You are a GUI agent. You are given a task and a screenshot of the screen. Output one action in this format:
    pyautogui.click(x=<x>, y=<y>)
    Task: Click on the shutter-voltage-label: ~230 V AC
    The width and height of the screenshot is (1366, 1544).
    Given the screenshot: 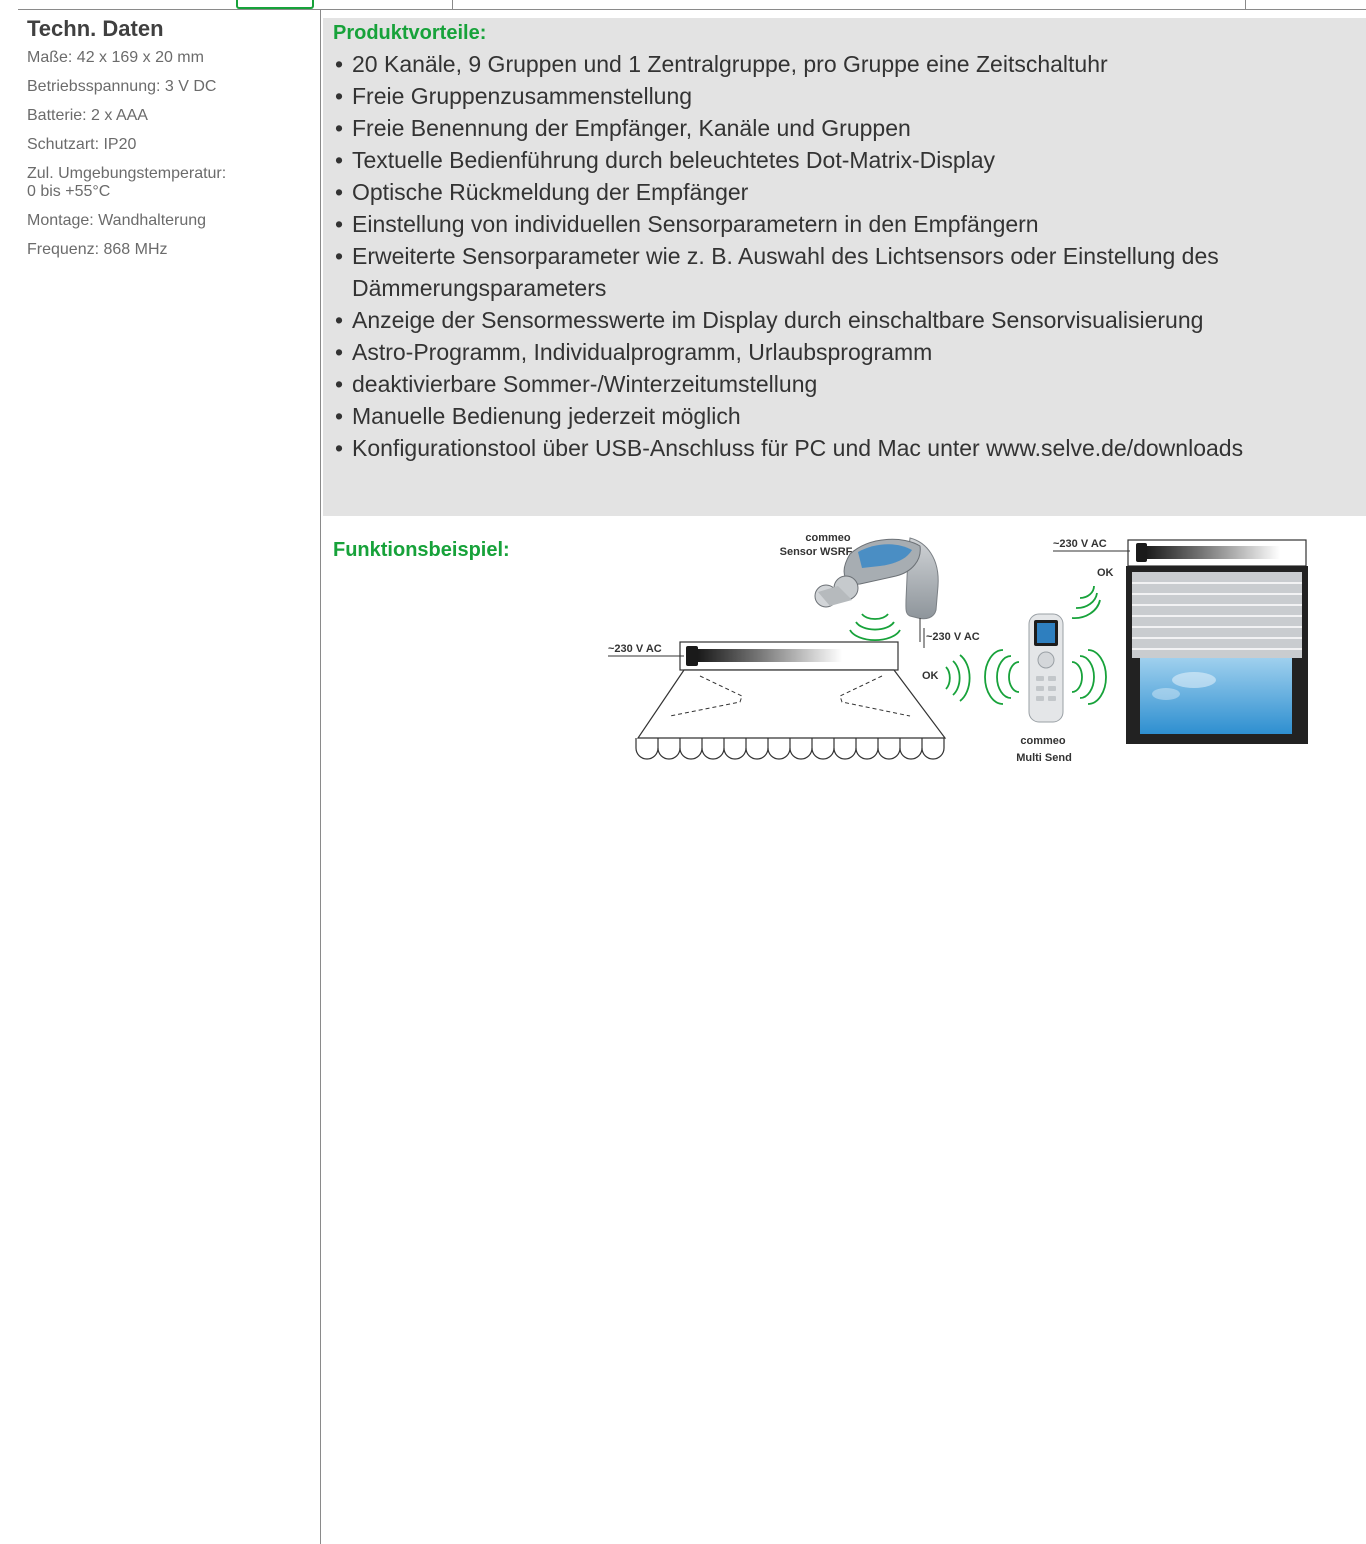 What is the action you would take?
    pyautogui.click(x=1080, y=544)
    